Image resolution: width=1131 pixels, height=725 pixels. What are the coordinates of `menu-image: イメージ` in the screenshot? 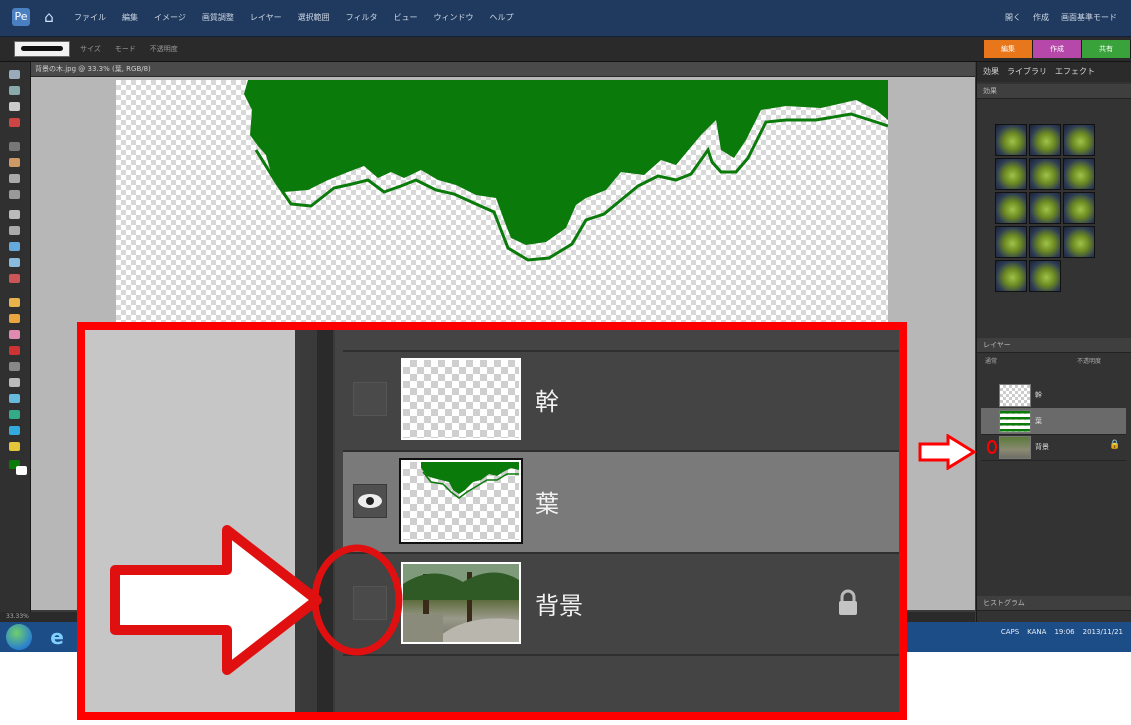 It's located at (170, 17).